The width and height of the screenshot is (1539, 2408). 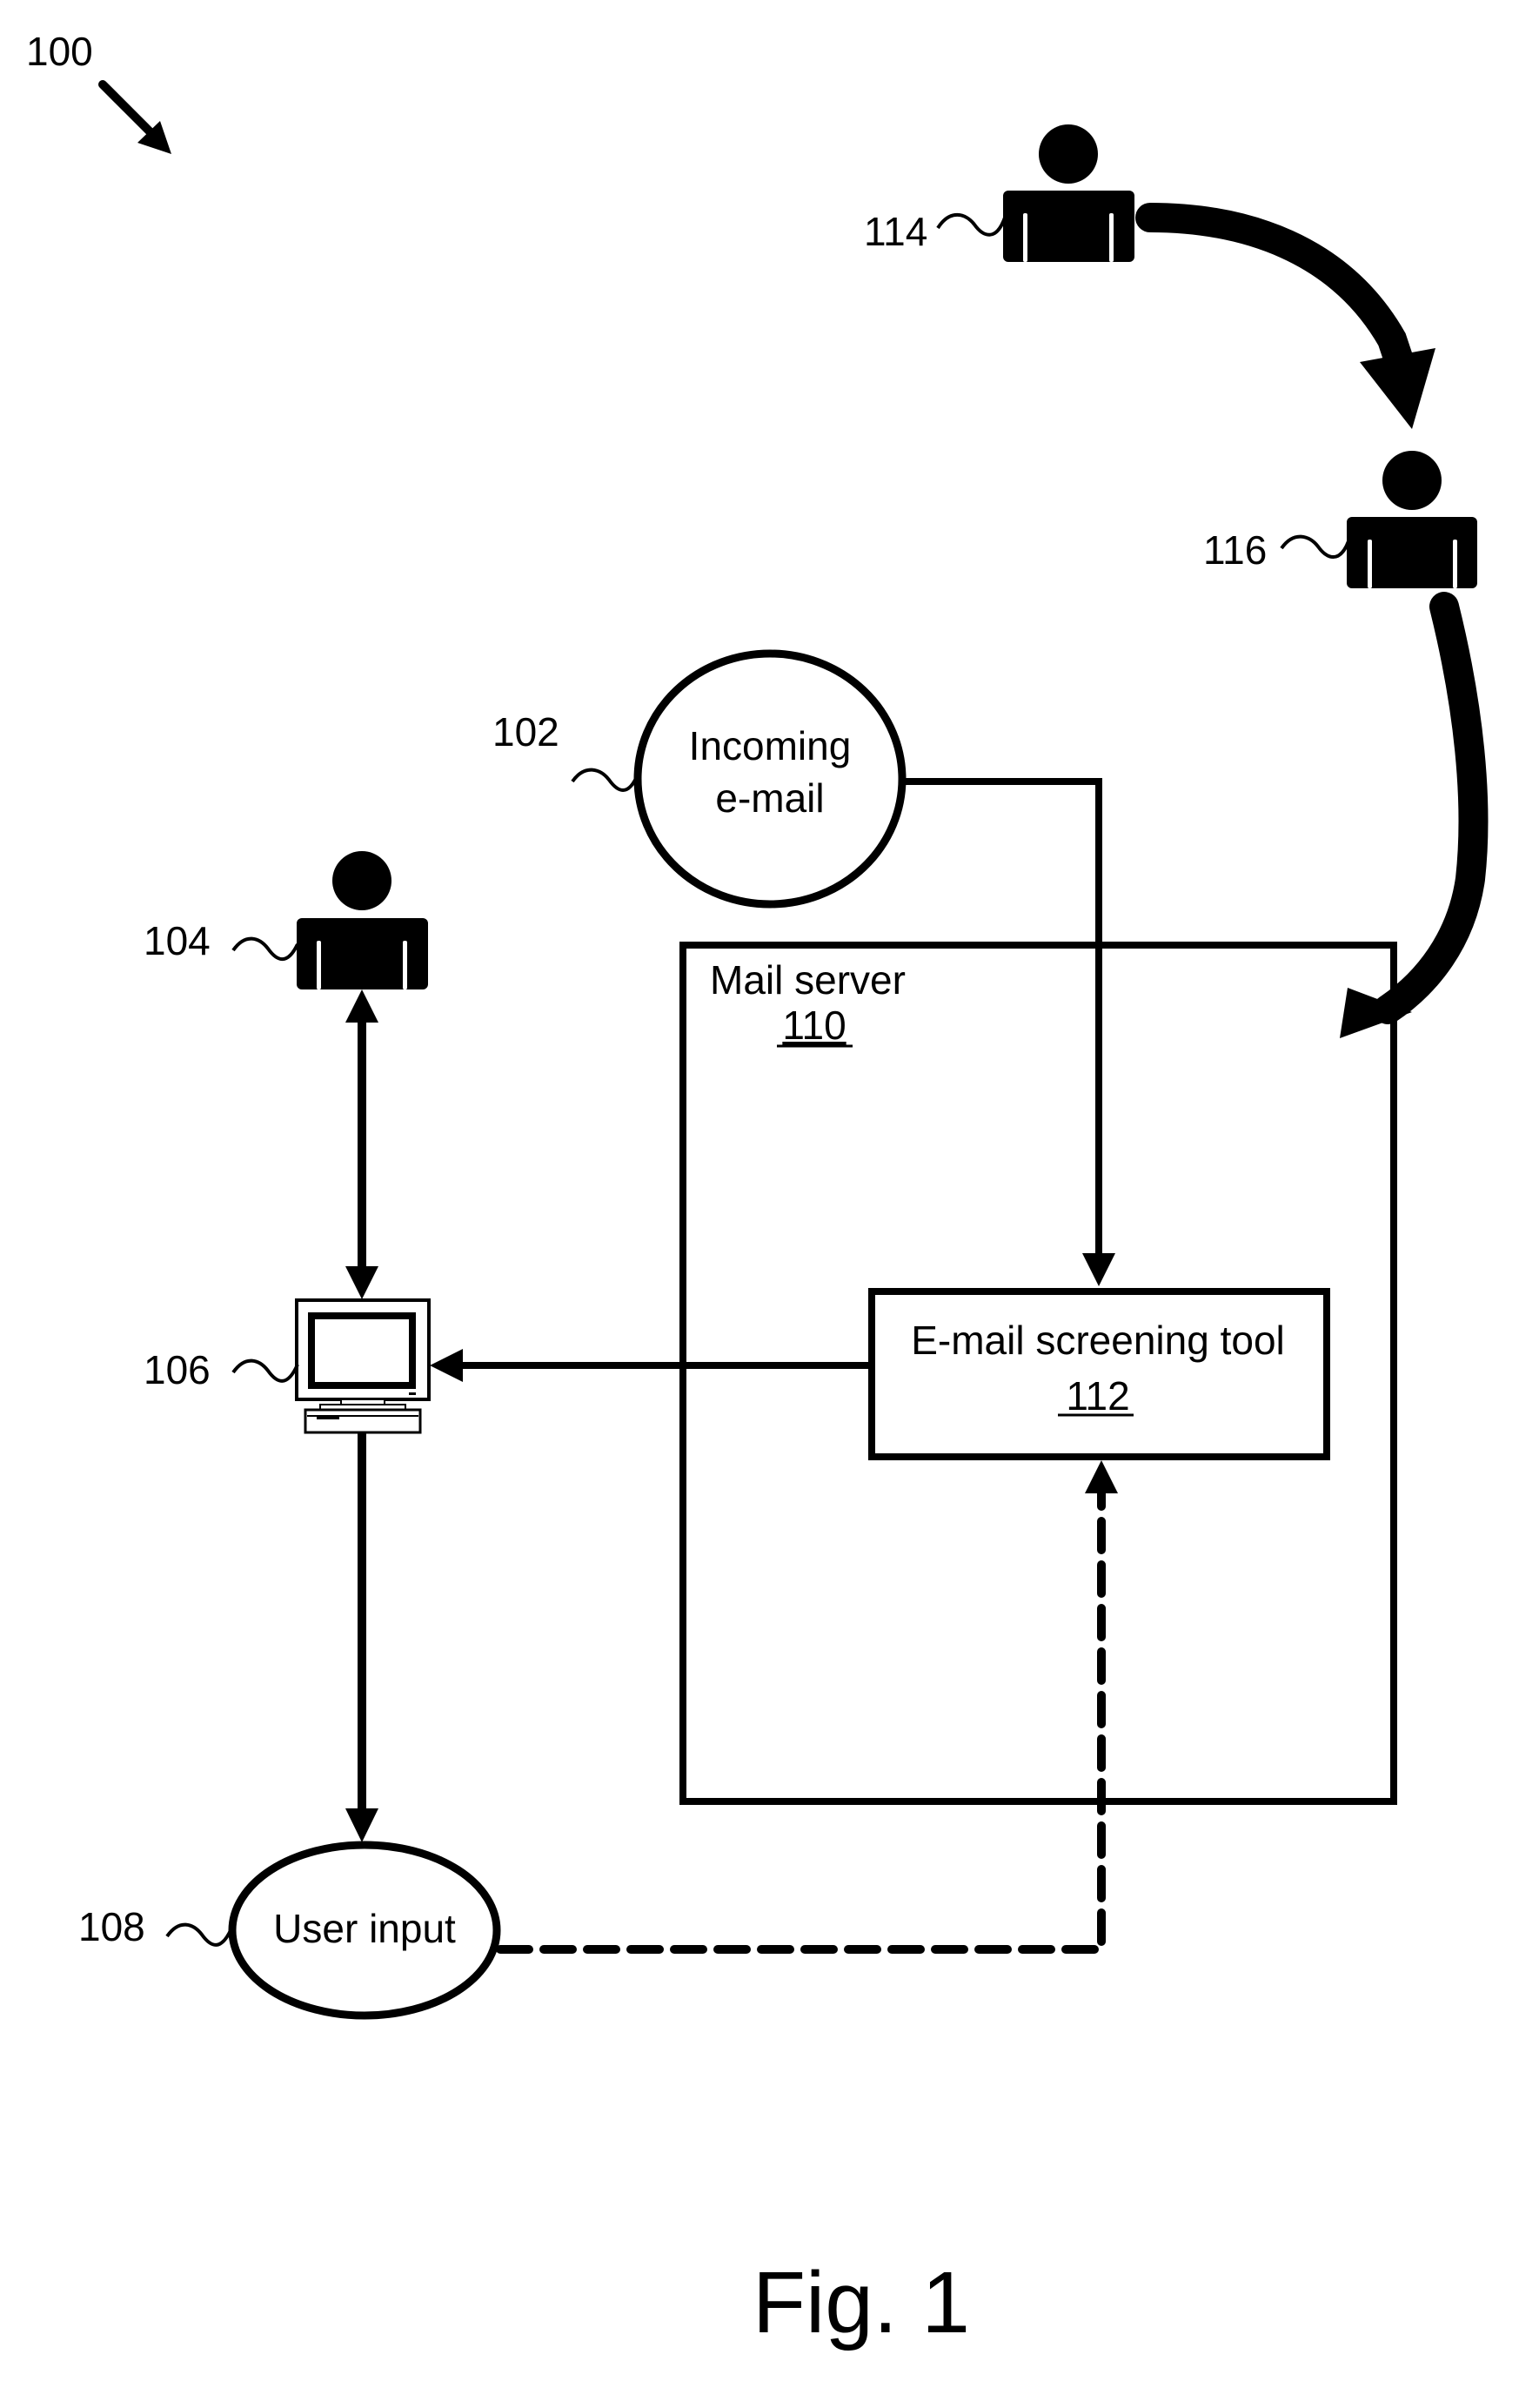 What do you see at coordinates (362, 1637) in the screenshot?
I see `edge-computer-to-input` at bounding box center [362, 1637].